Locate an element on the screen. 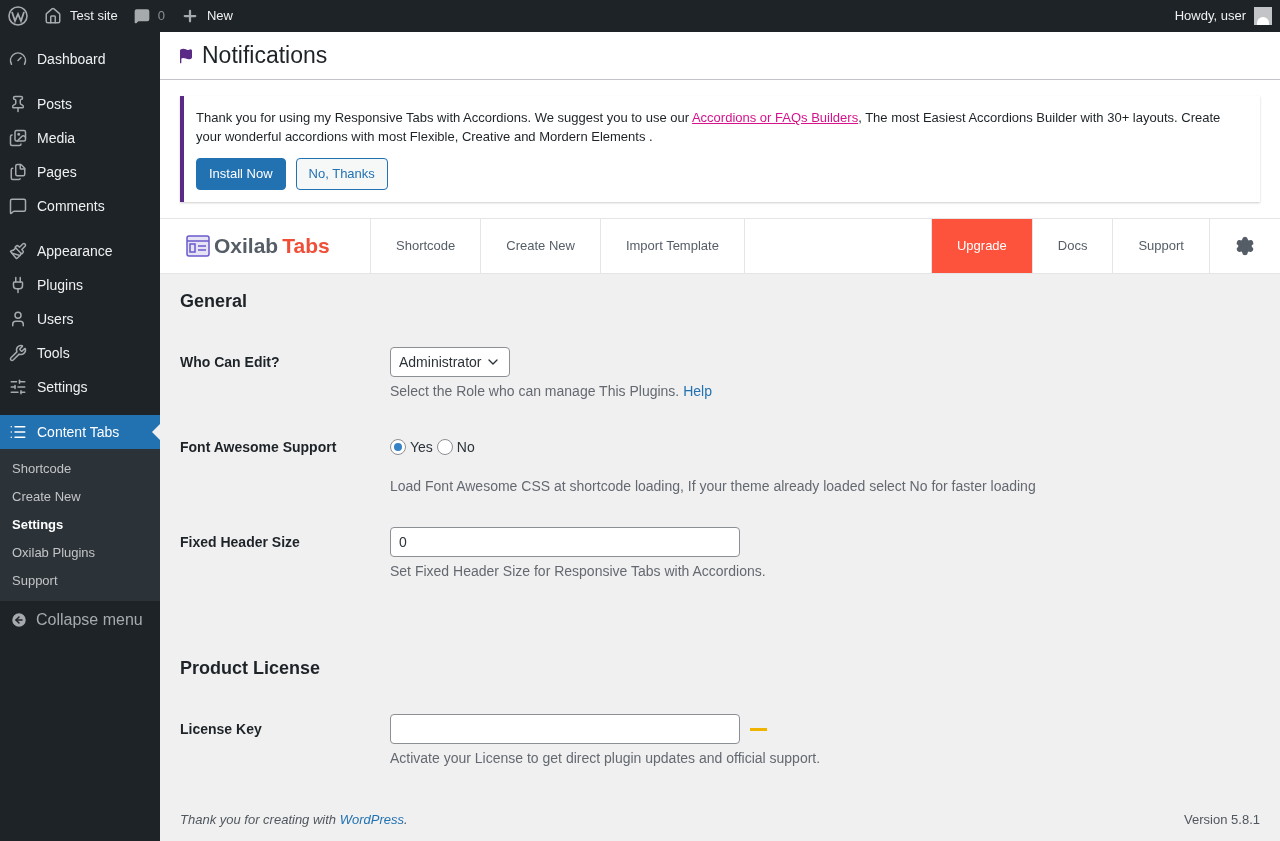 This screenshot has width=1280, height=841. greeting: Howdy, user is located at coordinates (1210, 16).